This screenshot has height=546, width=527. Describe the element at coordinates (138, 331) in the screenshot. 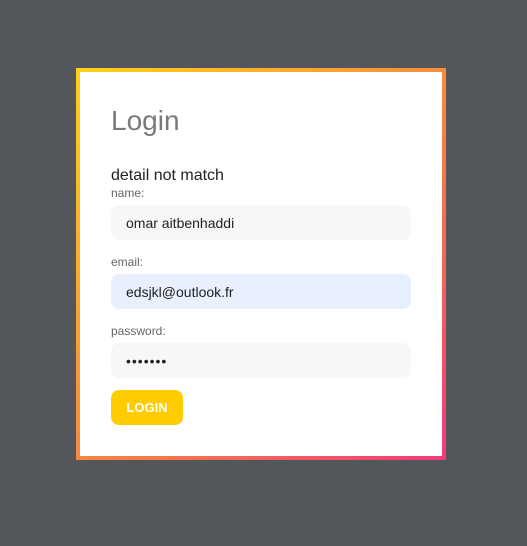

I see `password-label: password:` at that location.